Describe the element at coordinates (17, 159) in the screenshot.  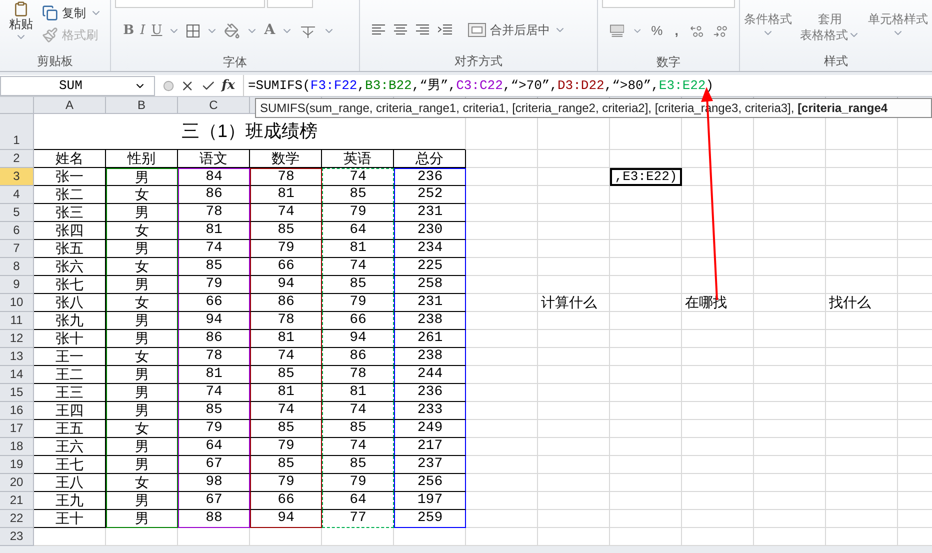
I see `row-header: 2` at that location.